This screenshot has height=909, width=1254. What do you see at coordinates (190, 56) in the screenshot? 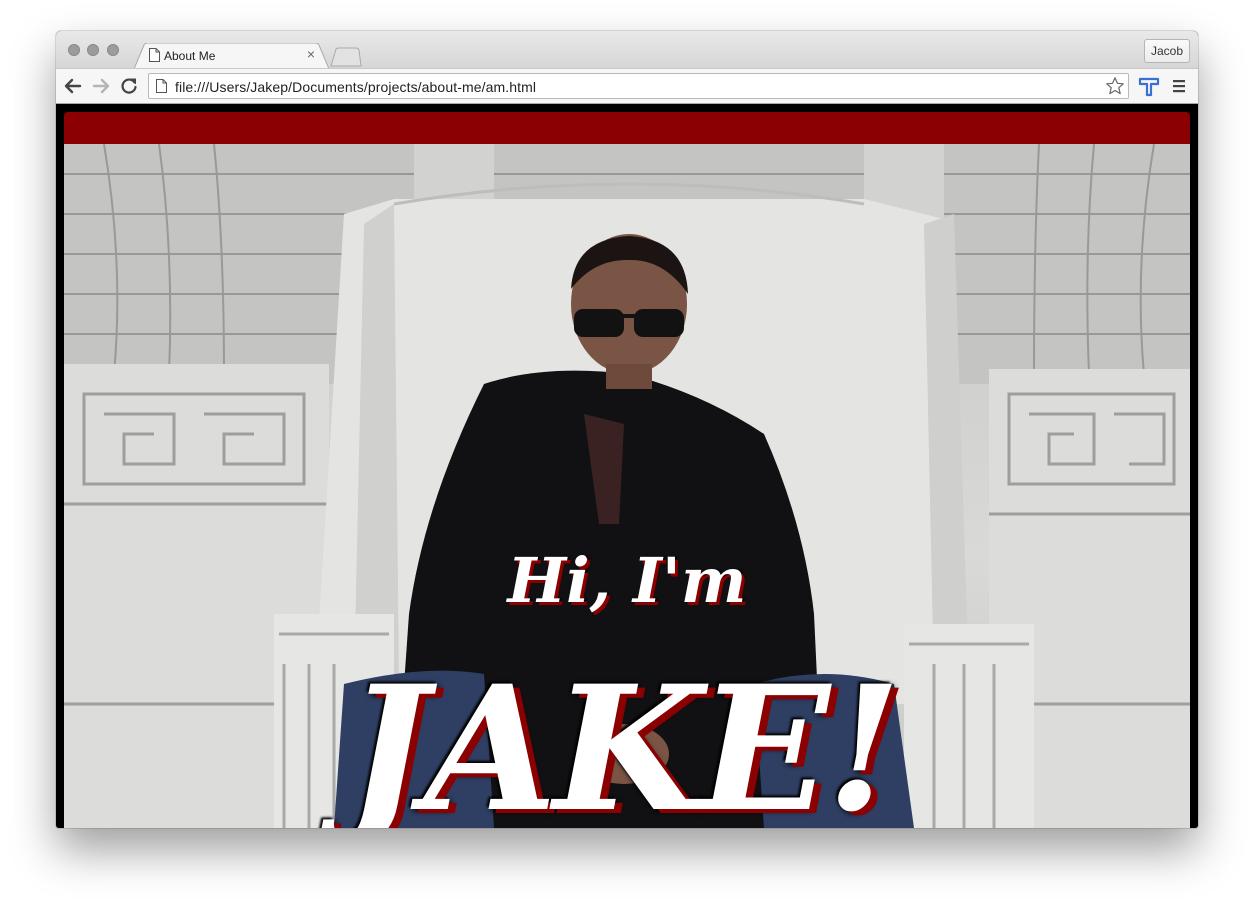
I see `tab-title: About Me` at bounding box center [190, 56].